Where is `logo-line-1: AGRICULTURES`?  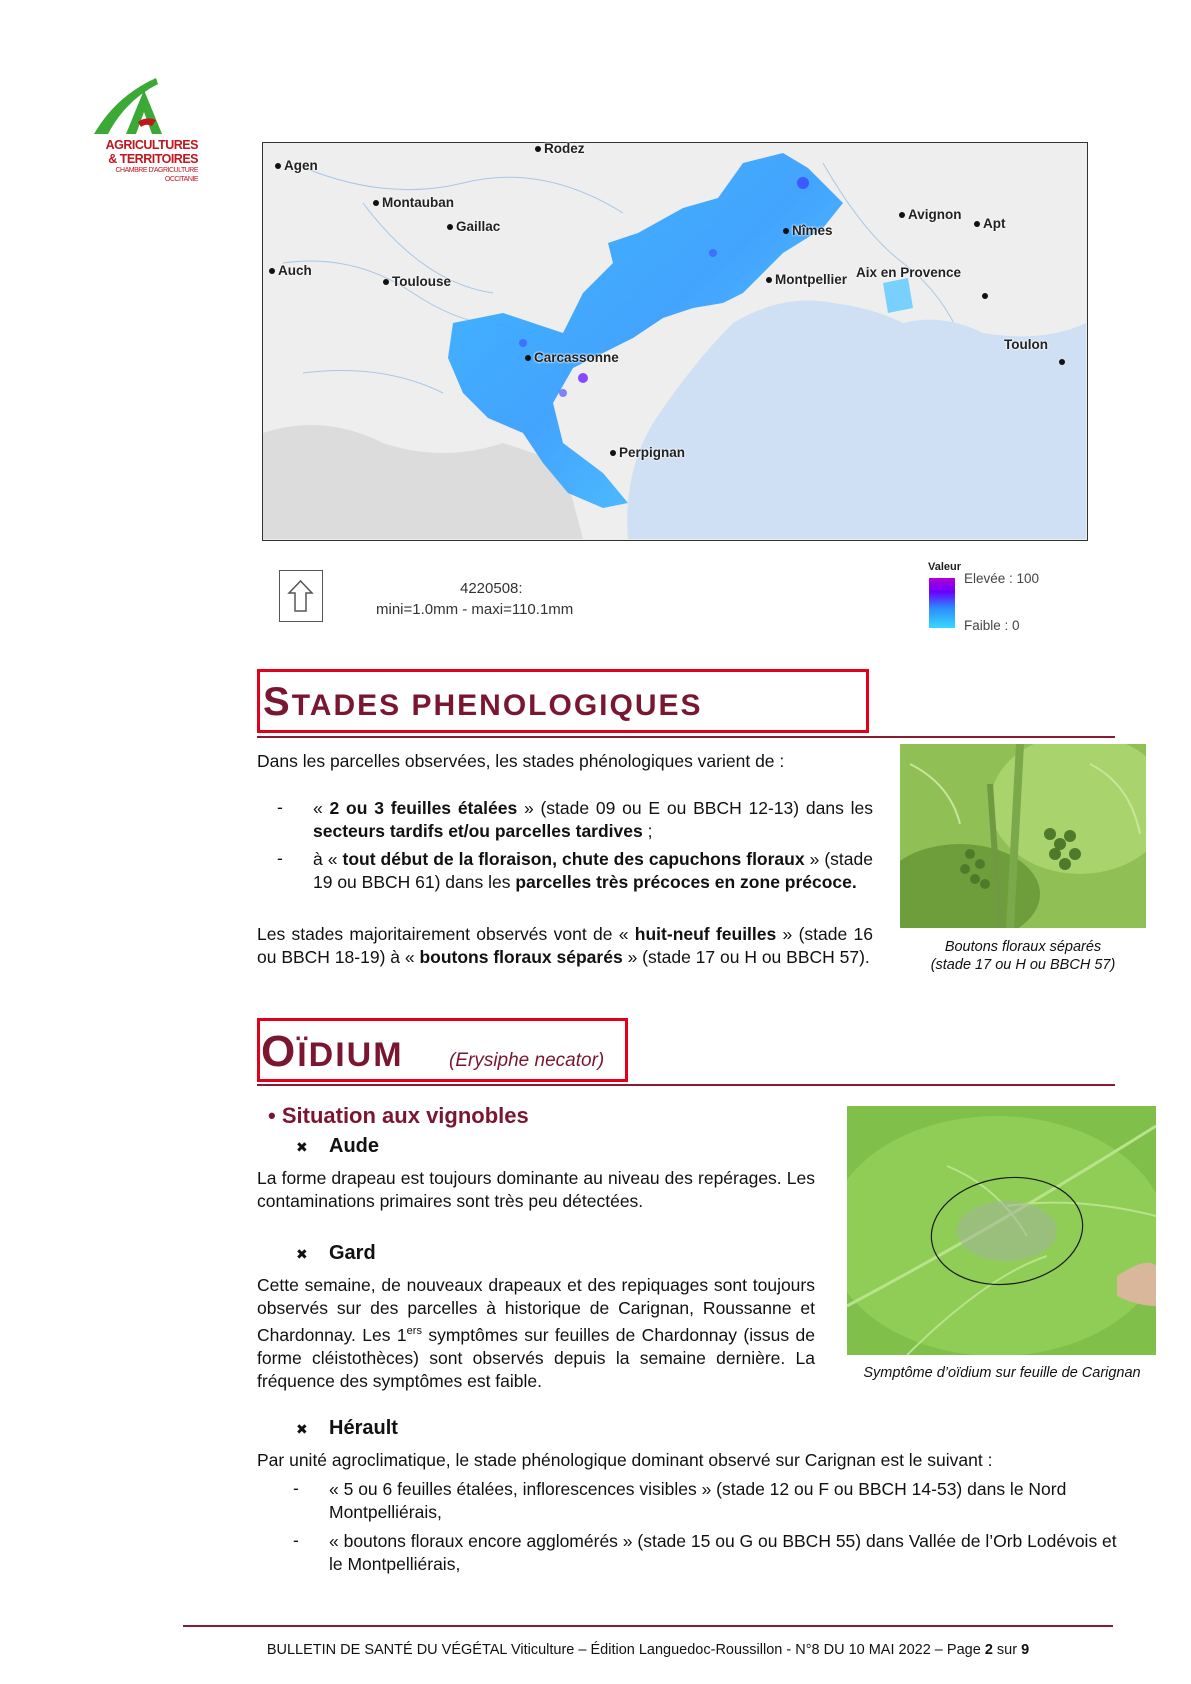
logo-line-1: AGRICULTURES is located at coordinates (152, 145).